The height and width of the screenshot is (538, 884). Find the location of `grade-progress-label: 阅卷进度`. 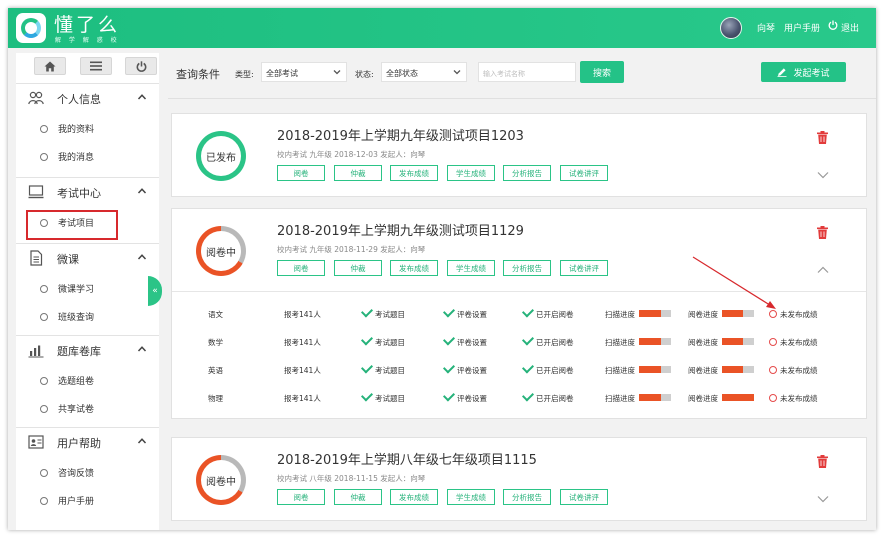

grade-progress-label: 阅卷进度 is located at coordinates (703, 314).